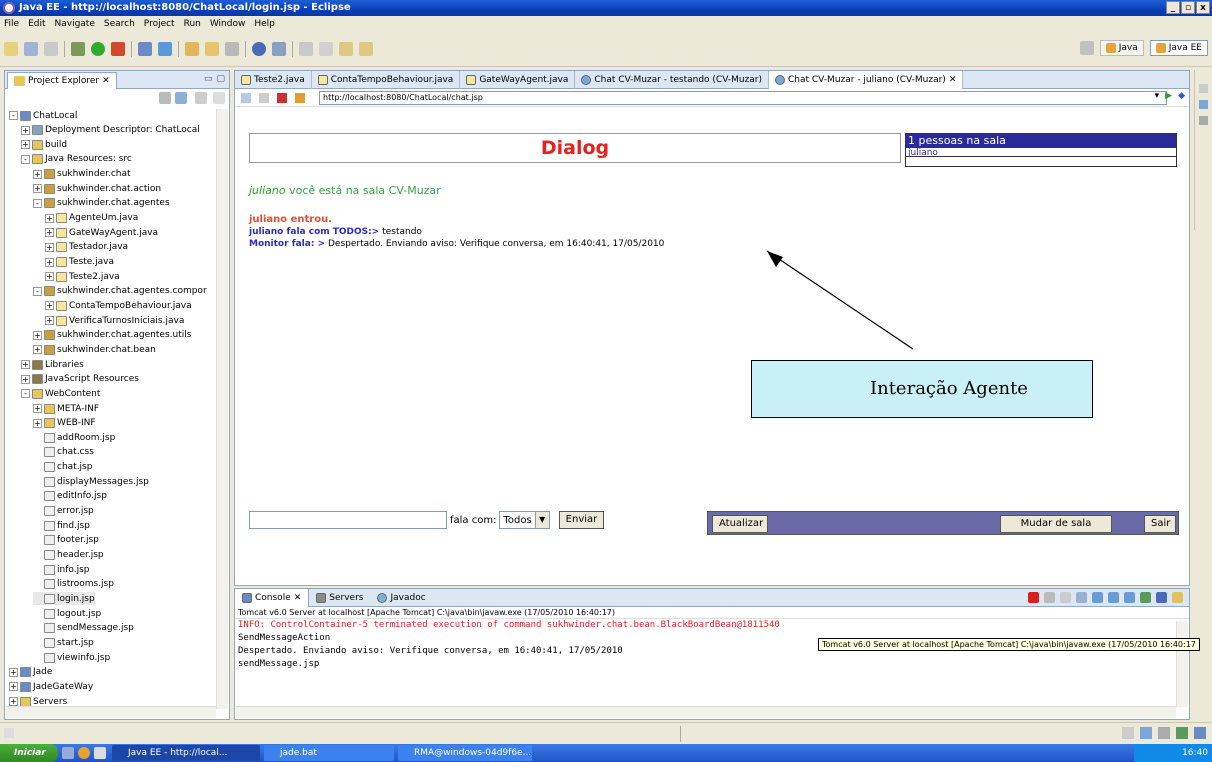 The width and height of the screenshot is (1212, 762). What do you see at coordinates (118, 305) in the screenshot?
I see `tree-item: + ContaTempoBehaviour.java` at bounding box center [118, 305].